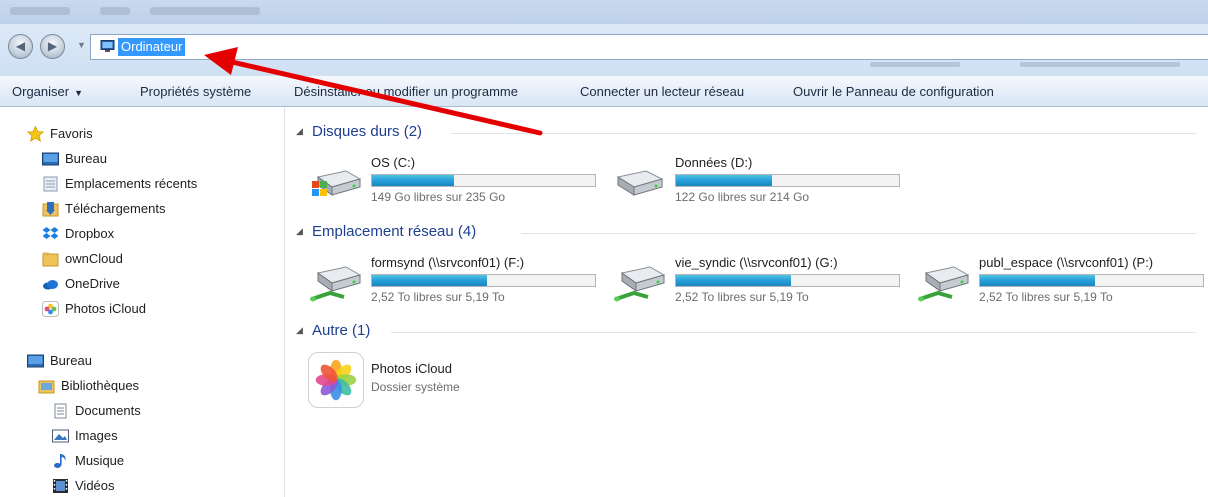  I want to click on annotation-arrow, so click(373, 91).